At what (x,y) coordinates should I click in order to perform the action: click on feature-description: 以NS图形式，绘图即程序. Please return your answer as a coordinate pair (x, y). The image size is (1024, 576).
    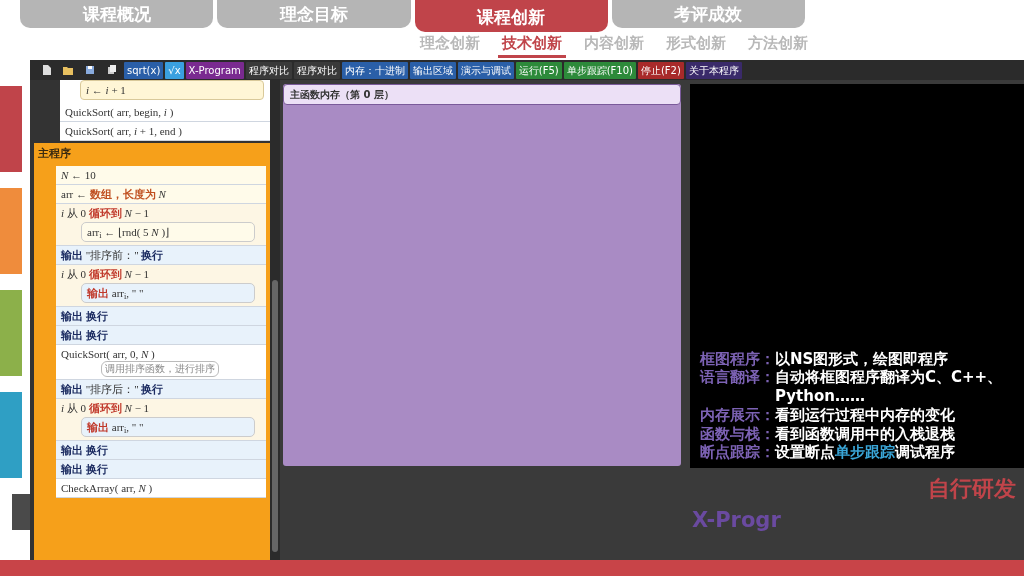
    Looking at the image, I should click on (862, 359).